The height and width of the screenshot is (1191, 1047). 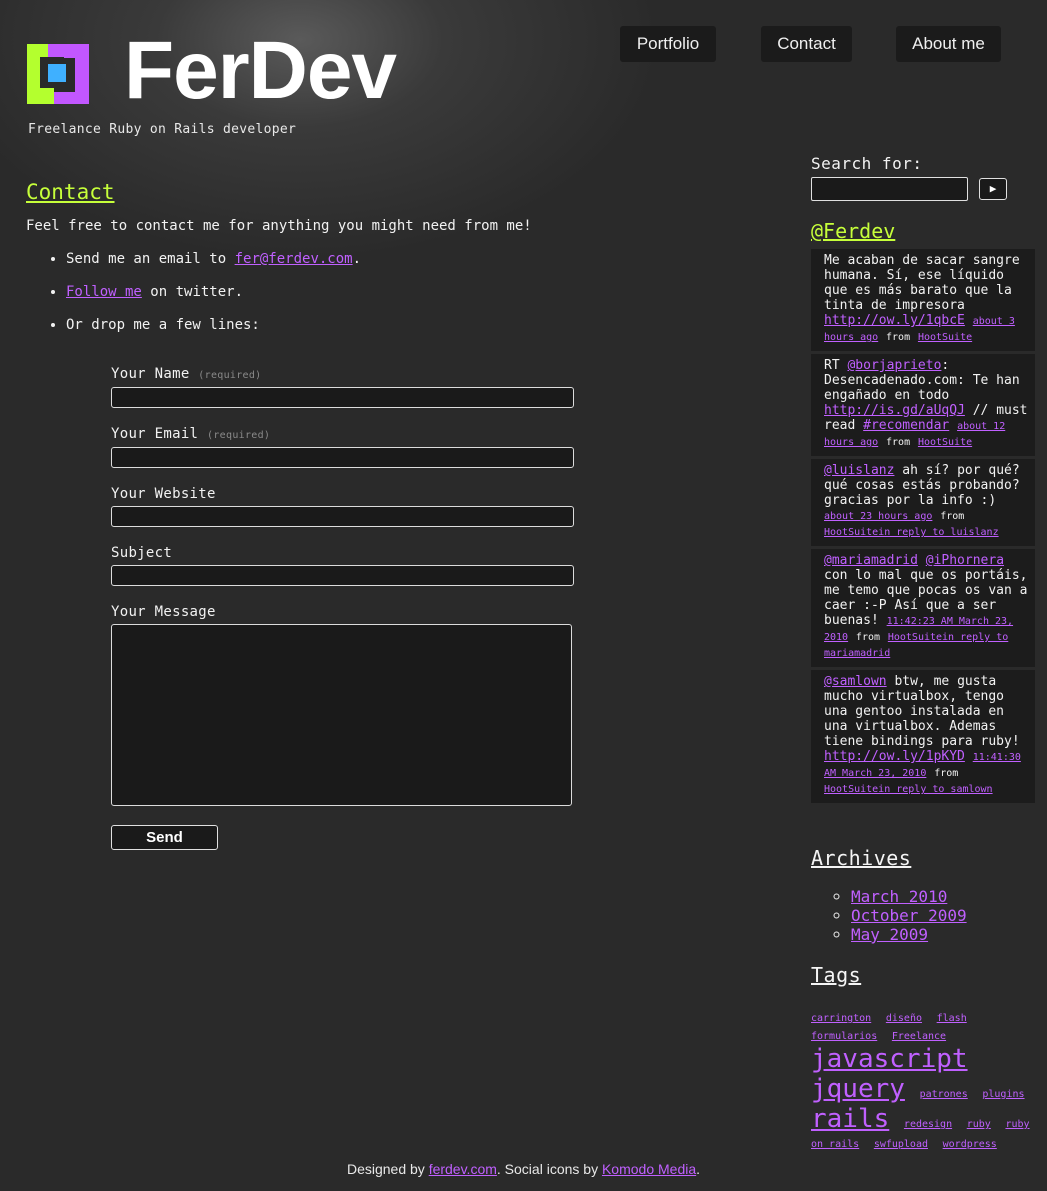 What do you see at coordinates (342, 457) in the screenshot?
I see `email-field` at bounding box center [342, 457].